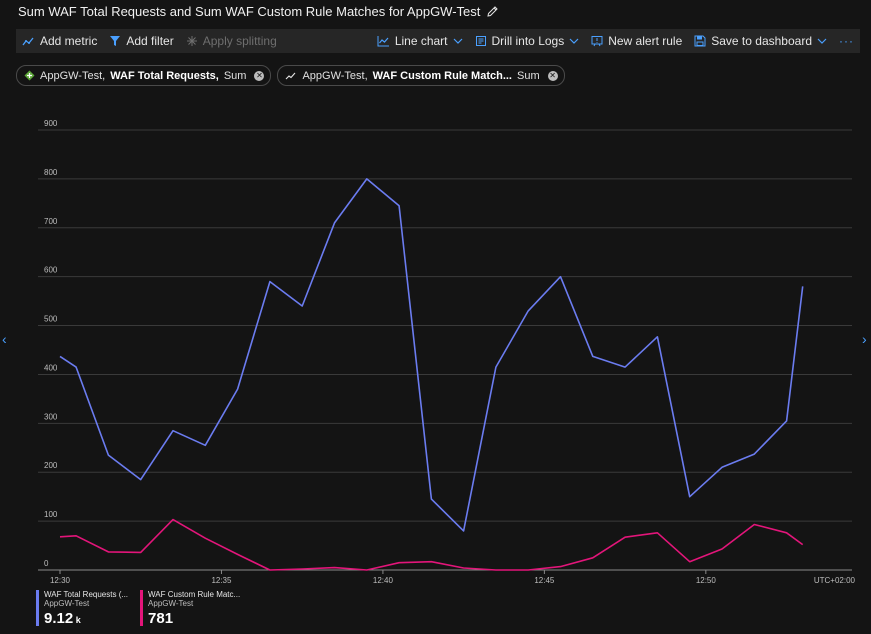 The width and height of the screenshot is (871, 634). What do you see at coordinates (86, 619) in the screenshot?
I see `legend-value: 9.12 k` at bounding box center [86, 619].